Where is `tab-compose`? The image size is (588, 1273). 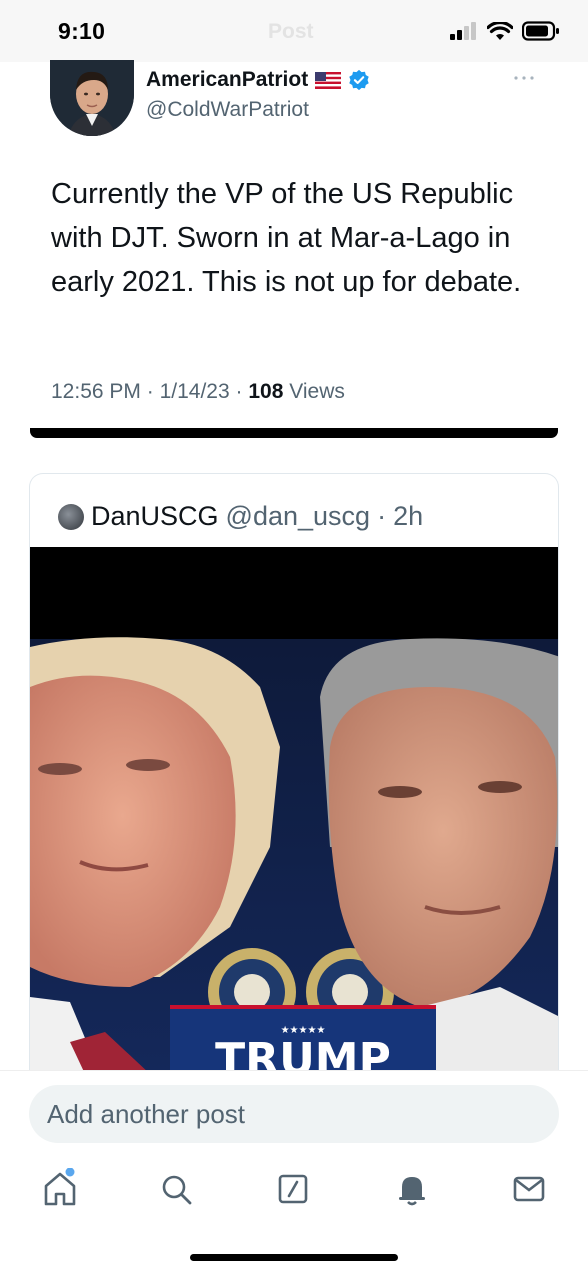
tab-compose is located at coordinates (294, 1188).